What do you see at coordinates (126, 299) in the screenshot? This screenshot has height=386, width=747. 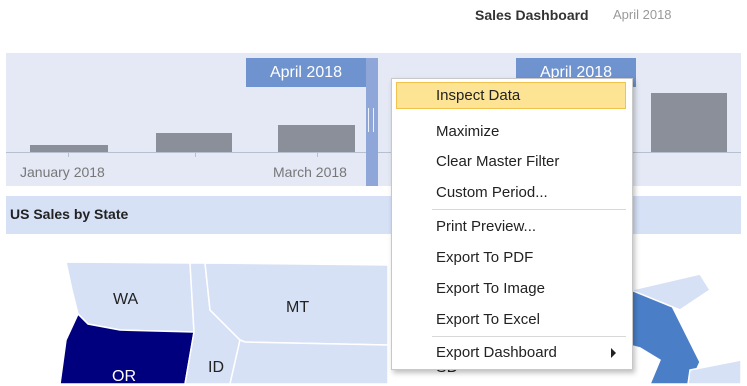 I see `state-label-wa: WA` at bounding box center [126, 299].